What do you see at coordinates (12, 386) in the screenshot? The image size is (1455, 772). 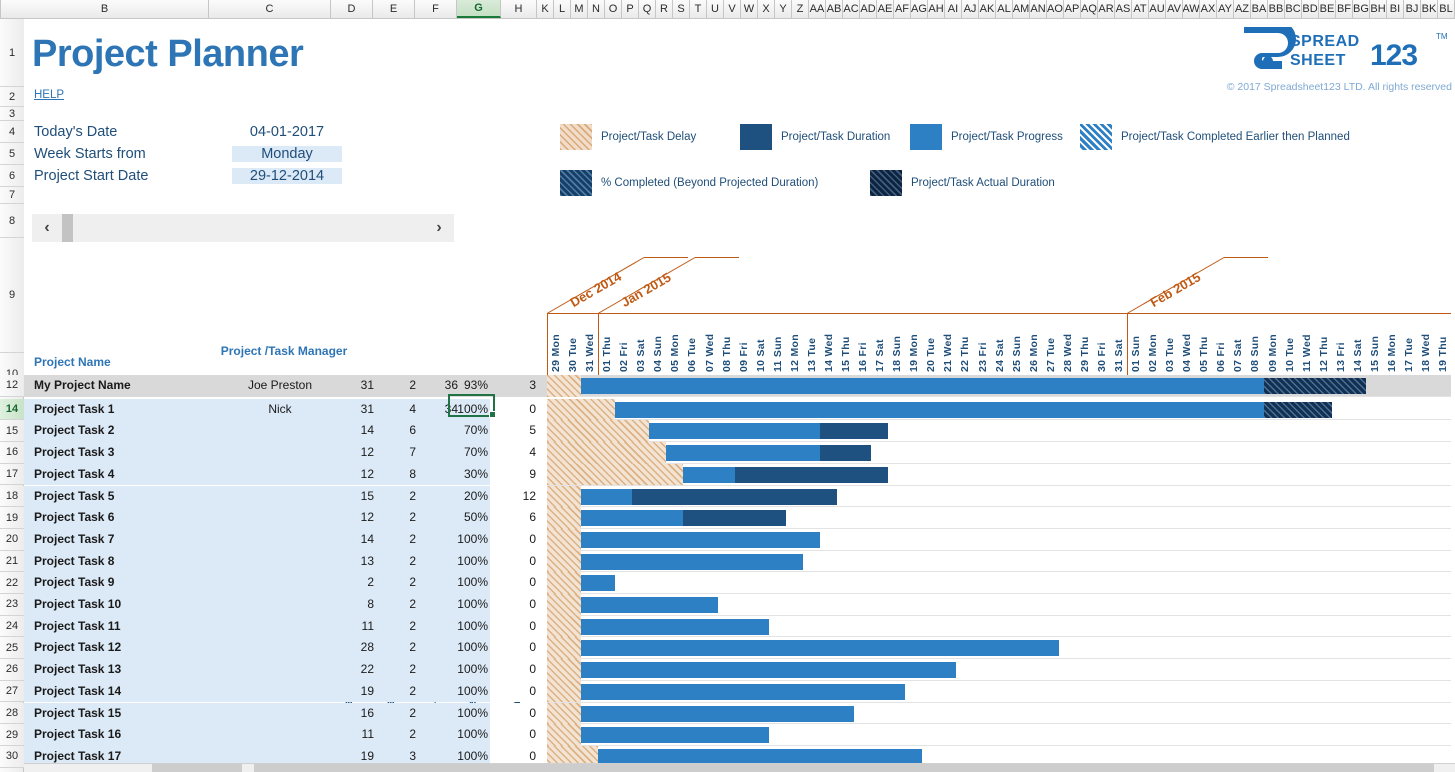 I see `row-header-12: 12` at bounding box center [12, 386].